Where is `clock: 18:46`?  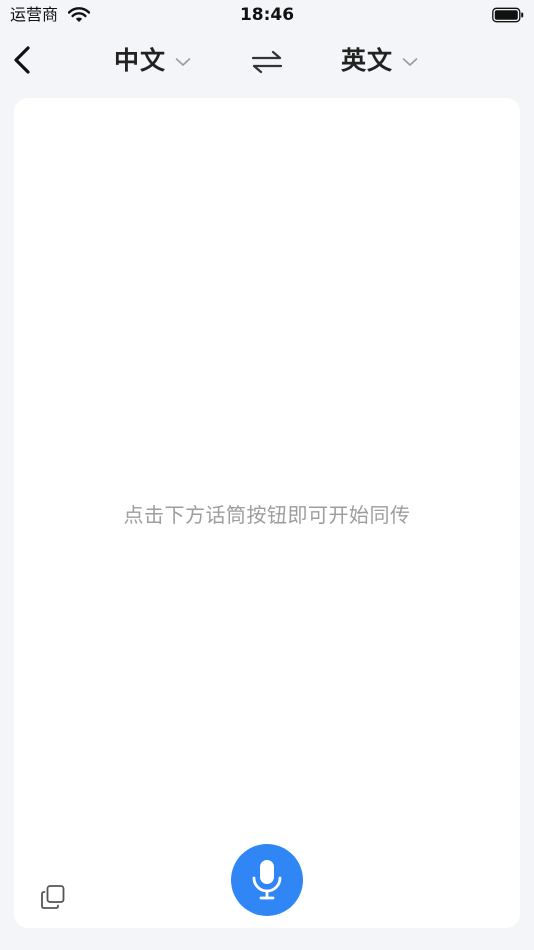
clock: 18:46 is located at coordinates (267, 15).